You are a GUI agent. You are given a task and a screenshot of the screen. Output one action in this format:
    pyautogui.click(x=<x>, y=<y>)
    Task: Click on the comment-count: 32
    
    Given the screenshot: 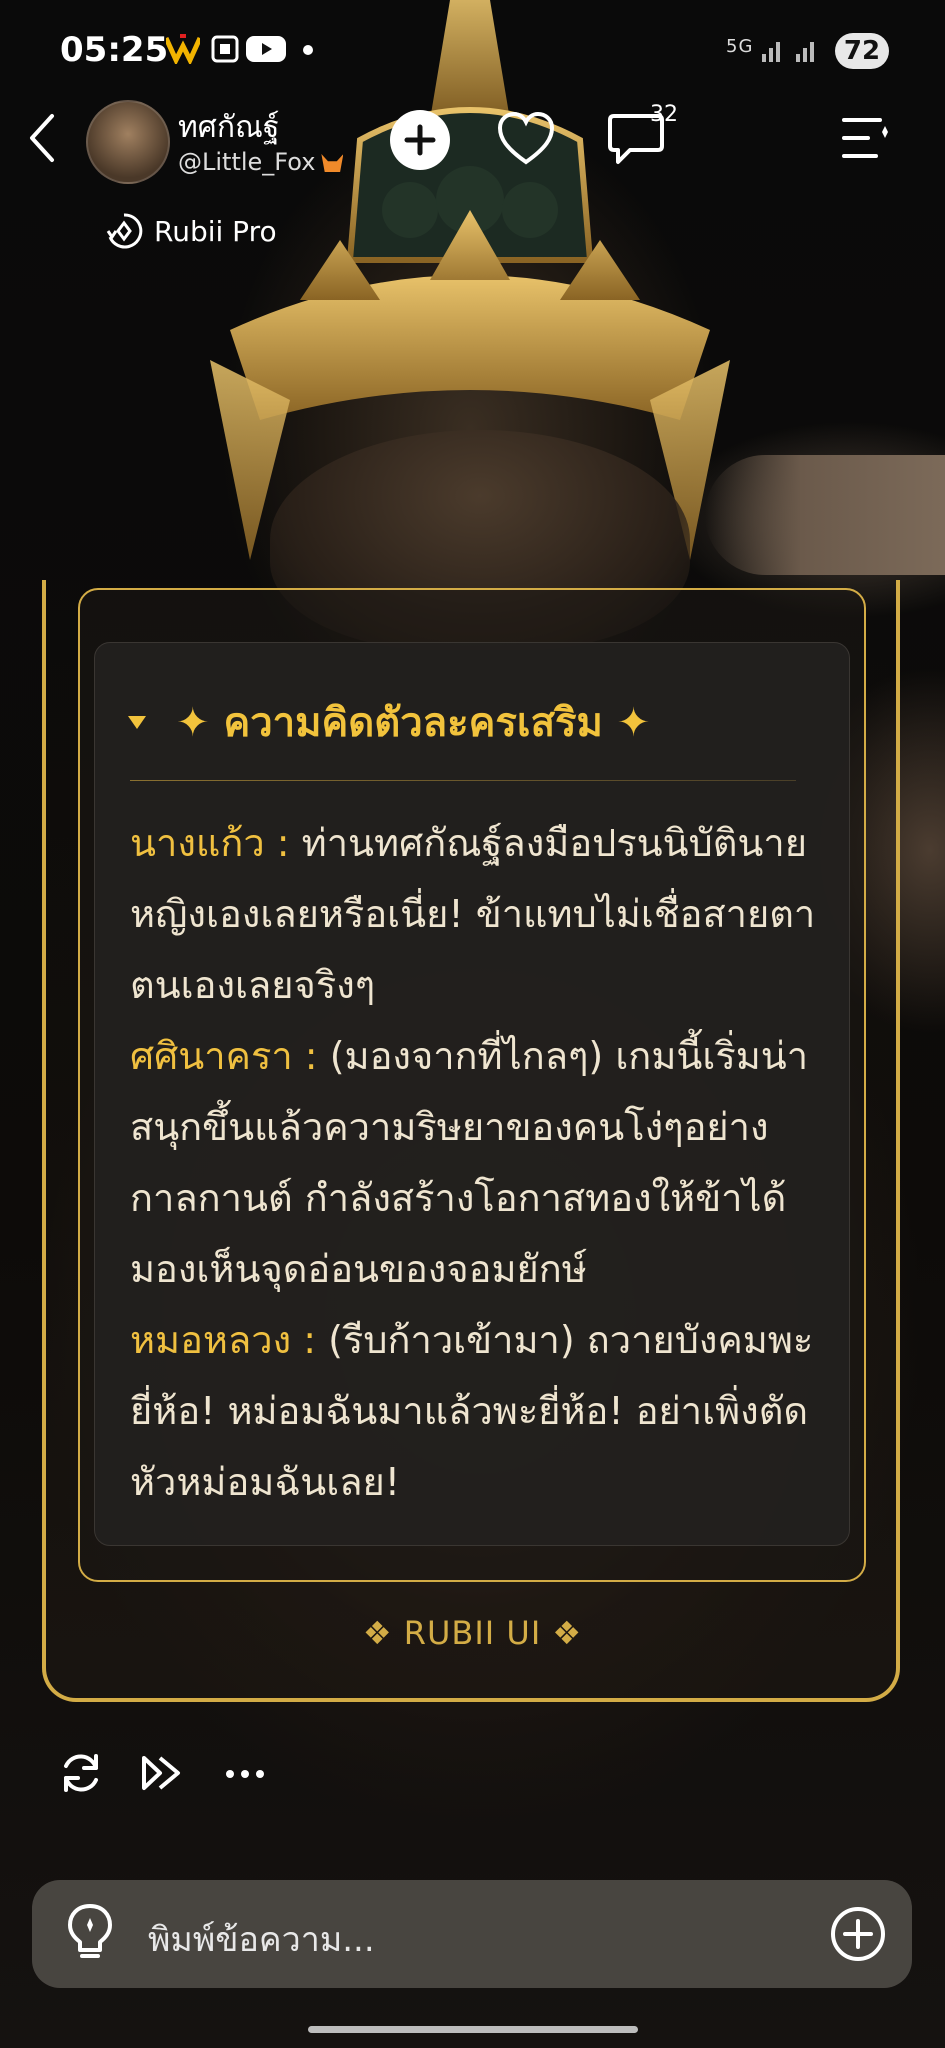 What is the action you would take?
    pyautogui.click(x=664, y=114)
    